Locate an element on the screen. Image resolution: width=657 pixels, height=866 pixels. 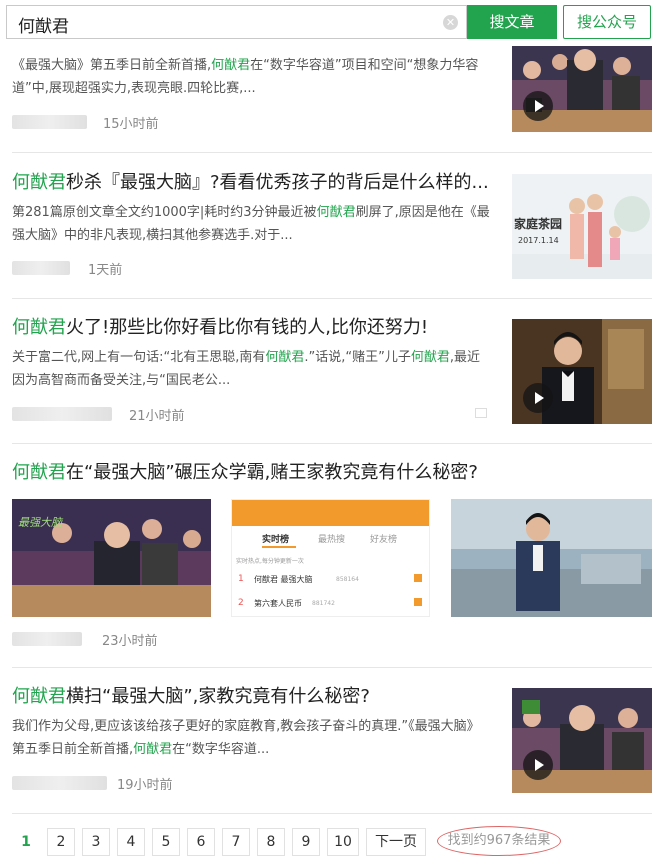
page-link-5: 5 is located at coordinates (166, 842).